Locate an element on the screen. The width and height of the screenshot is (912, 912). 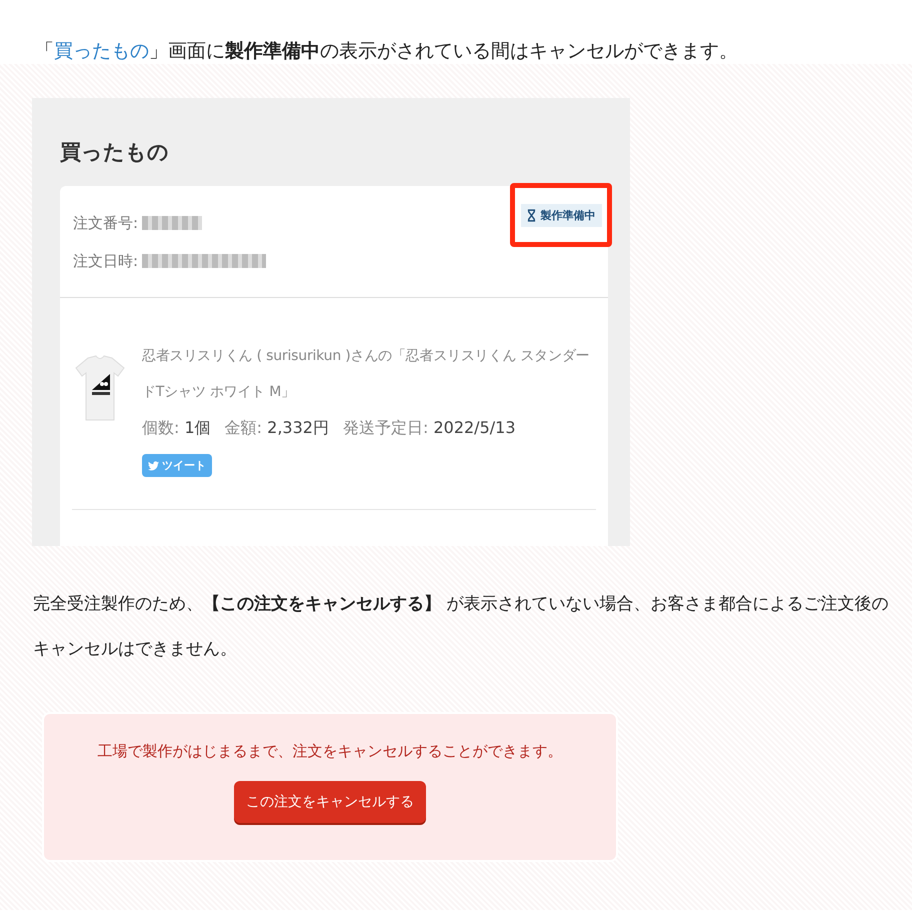
bird-icon is located at coordinates (153, 465).